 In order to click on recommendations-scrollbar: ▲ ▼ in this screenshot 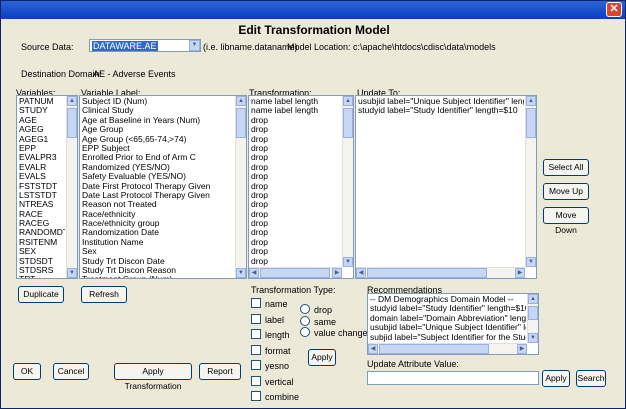, I will do `click(532, 318)`.